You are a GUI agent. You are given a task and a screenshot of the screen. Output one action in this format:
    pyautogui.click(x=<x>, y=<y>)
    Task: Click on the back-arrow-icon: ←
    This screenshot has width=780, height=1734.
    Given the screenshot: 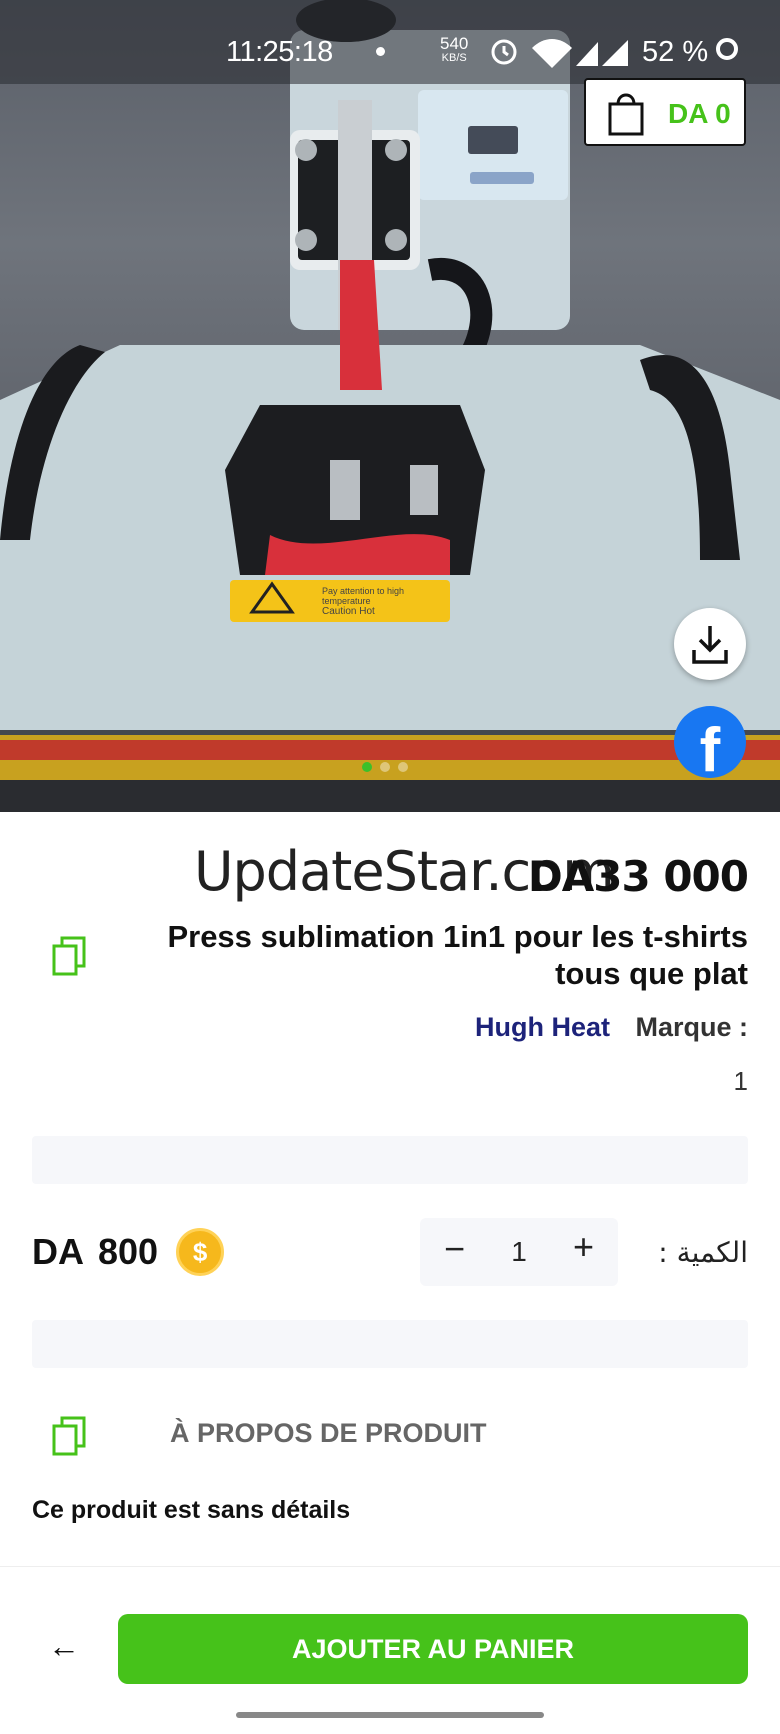 What is the action you would take?
    pyautogui.click(x=64, y=1646)
    